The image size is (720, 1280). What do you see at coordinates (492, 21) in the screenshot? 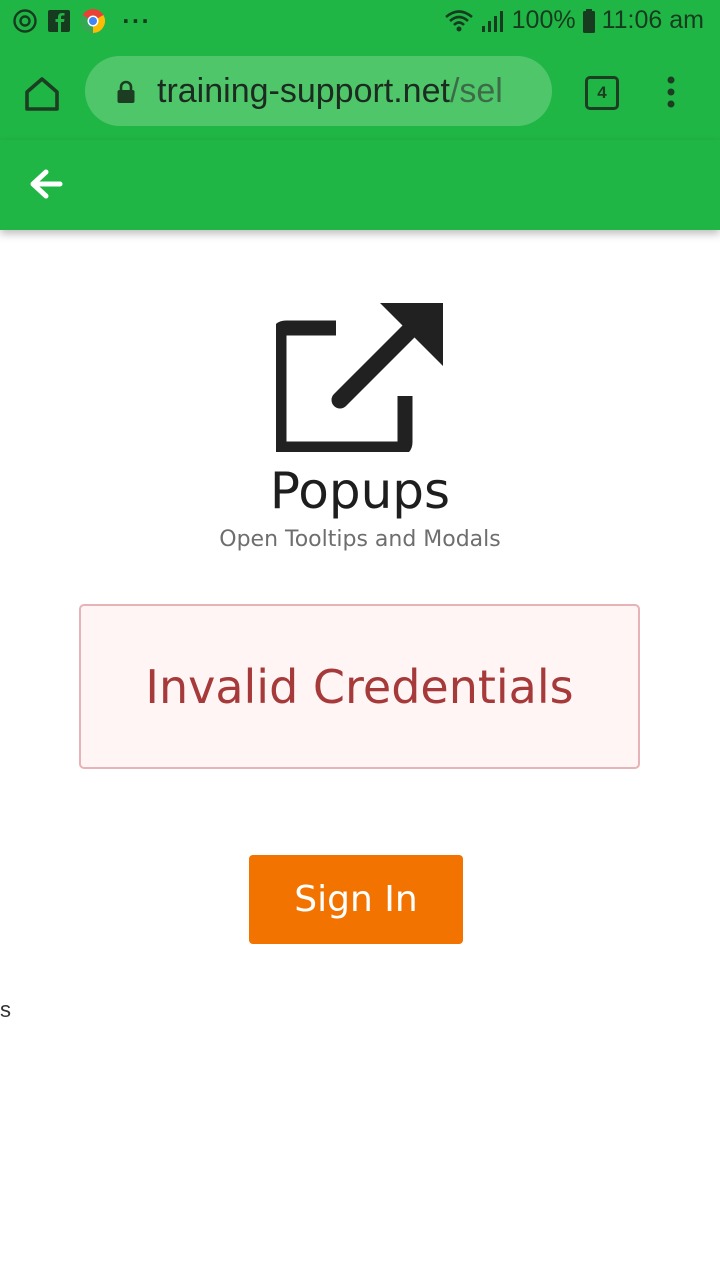
I see `signal-icon` at bounding box center [492, 21].